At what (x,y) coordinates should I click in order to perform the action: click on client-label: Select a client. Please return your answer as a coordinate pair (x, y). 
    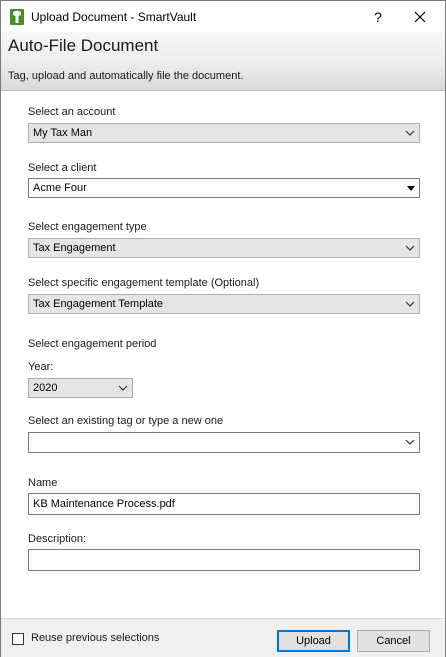
    Looking at the image, I should click on (62, 168).